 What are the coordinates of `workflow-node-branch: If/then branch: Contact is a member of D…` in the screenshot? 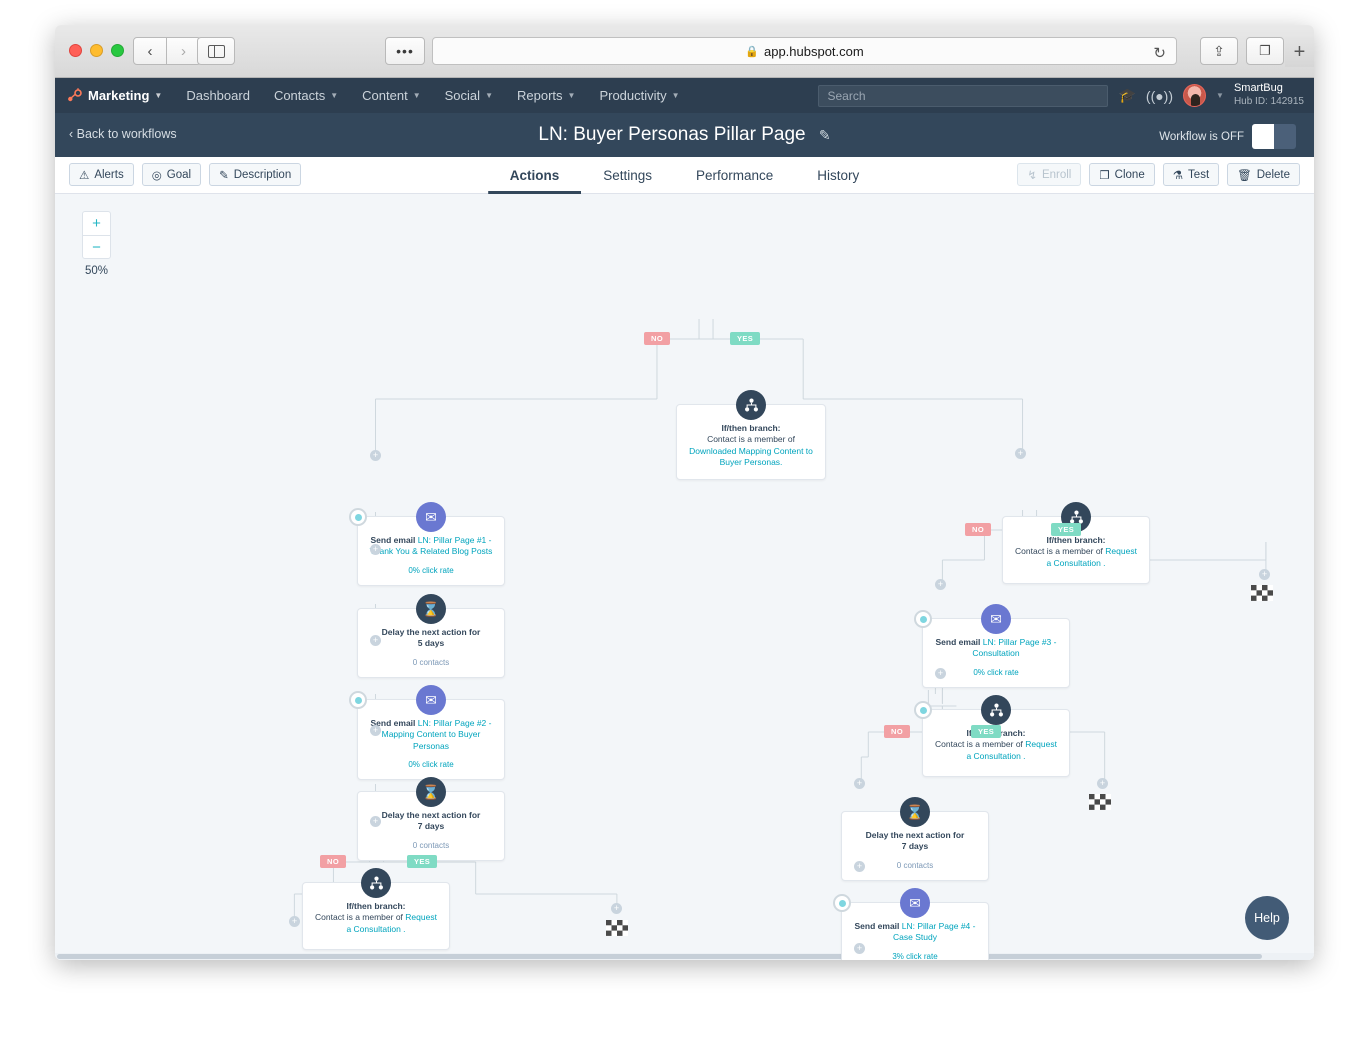 It's located at (751, 435).